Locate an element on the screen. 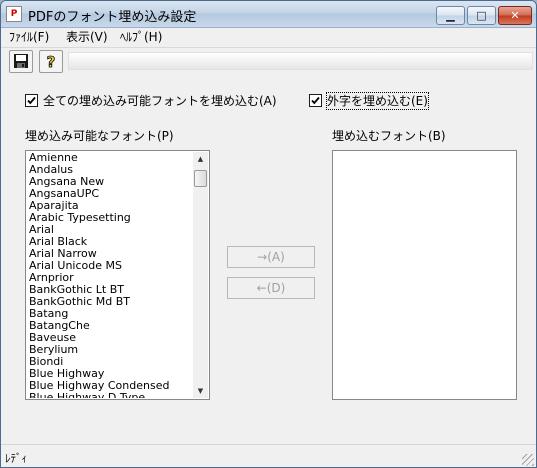  title-bar: P PDFのフォント埋め込み設定 ▁ □ ✕ is located at coordinates (268, 14).